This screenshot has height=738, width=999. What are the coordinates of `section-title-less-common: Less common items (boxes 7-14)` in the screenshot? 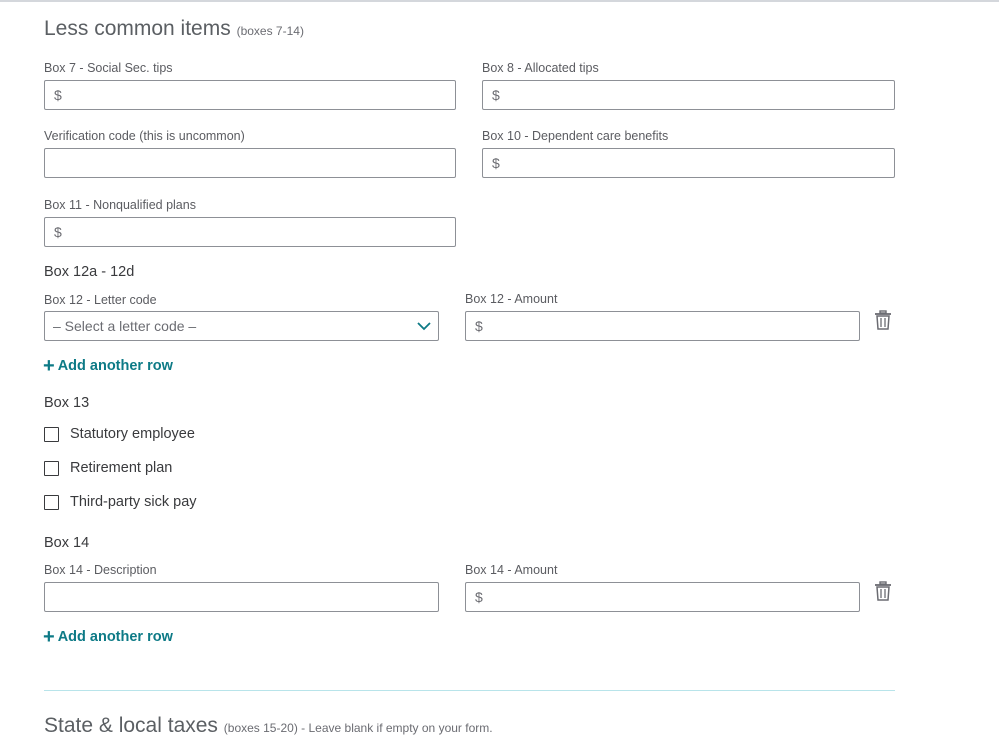 It's located at (174, 29).